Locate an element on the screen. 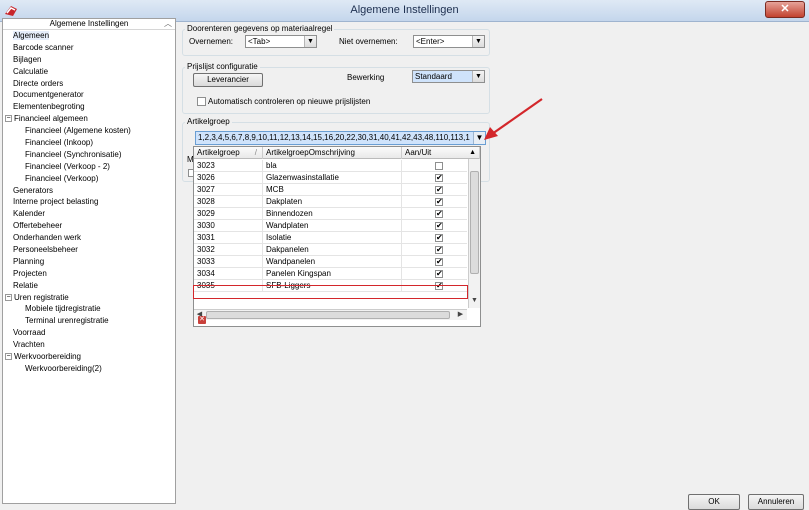 The image size is (809, 510). table-row: 3030 Wandplaten ✔ is located at coordinates (330, 226).